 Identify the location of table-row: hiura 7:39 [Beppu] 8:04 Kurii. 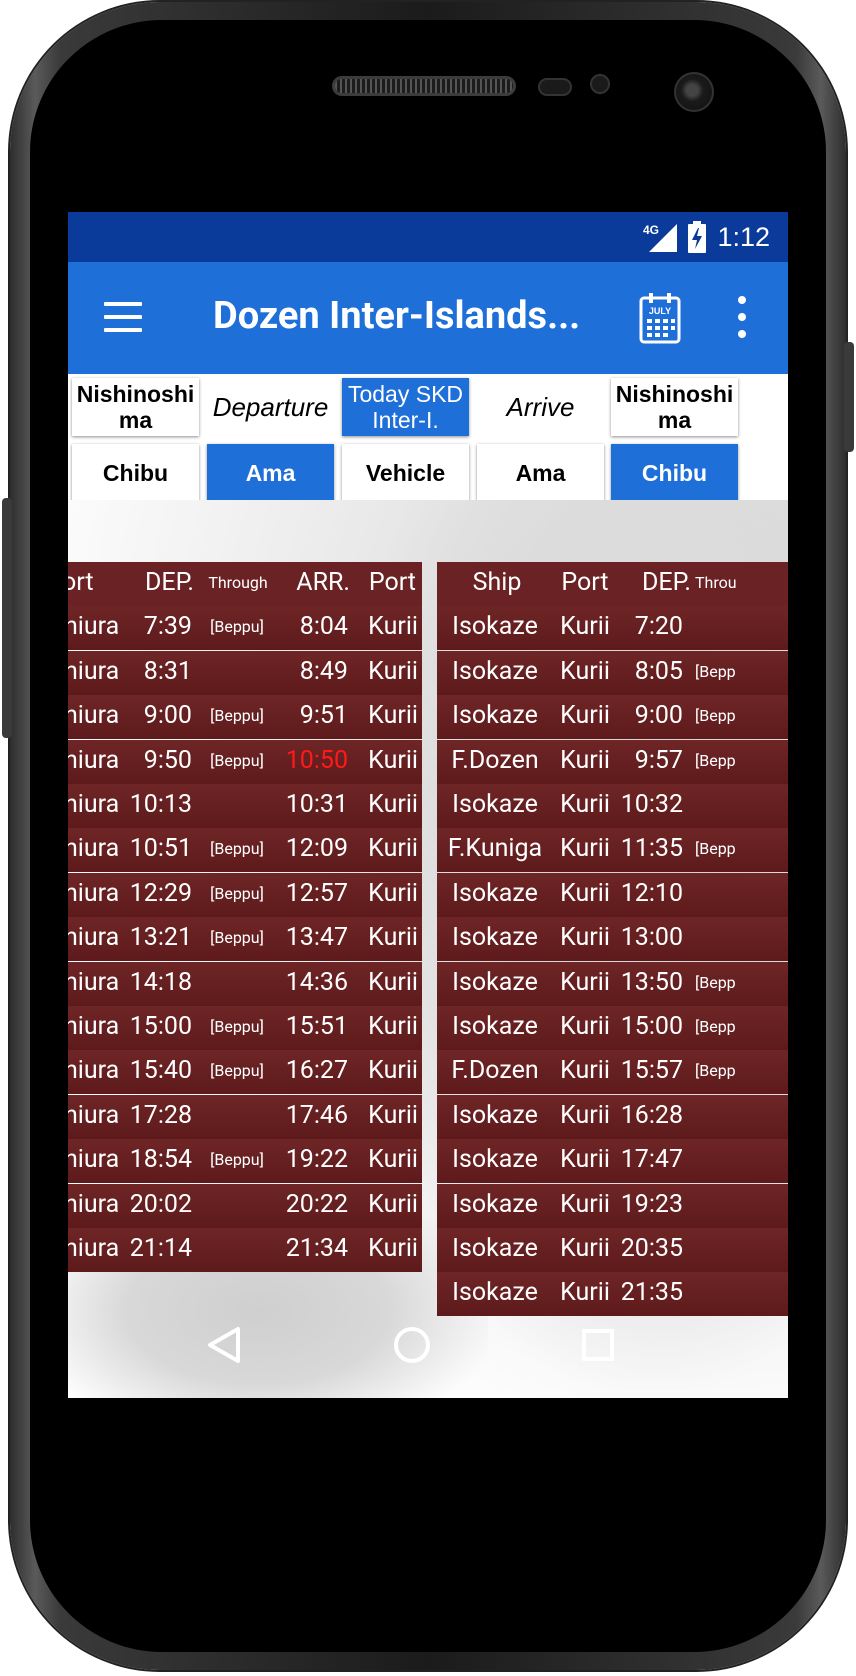
(245, 628).